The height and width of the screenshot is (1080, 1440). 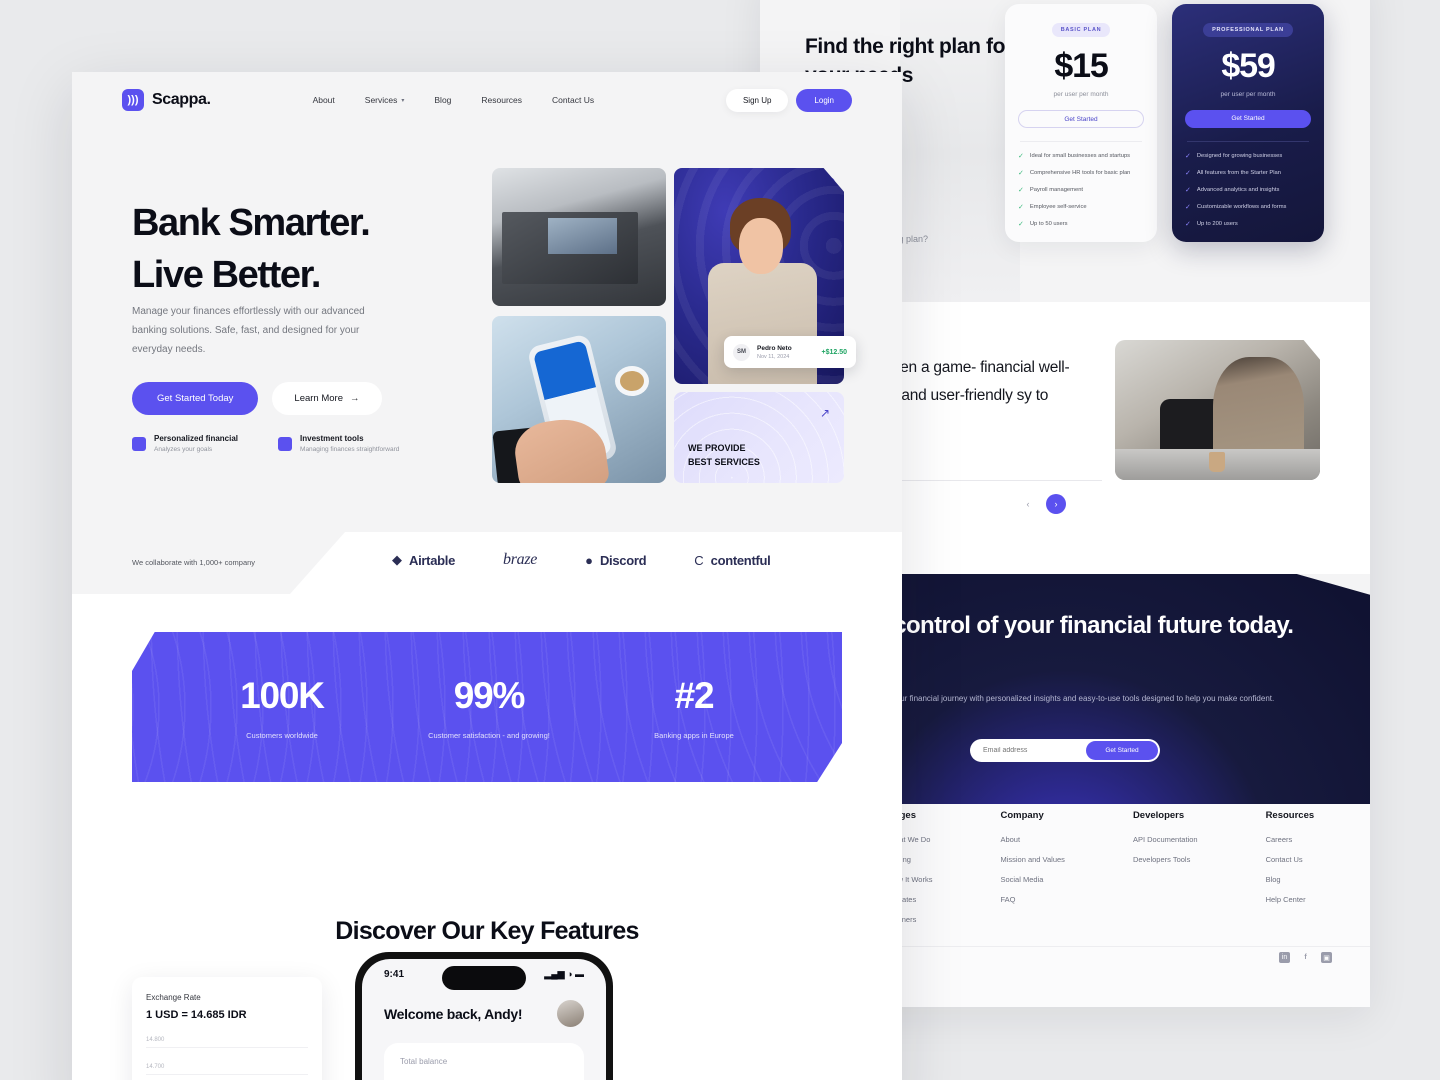 I want to click on exchange-tick-low: 14.700, so click(x=155, y=1067).